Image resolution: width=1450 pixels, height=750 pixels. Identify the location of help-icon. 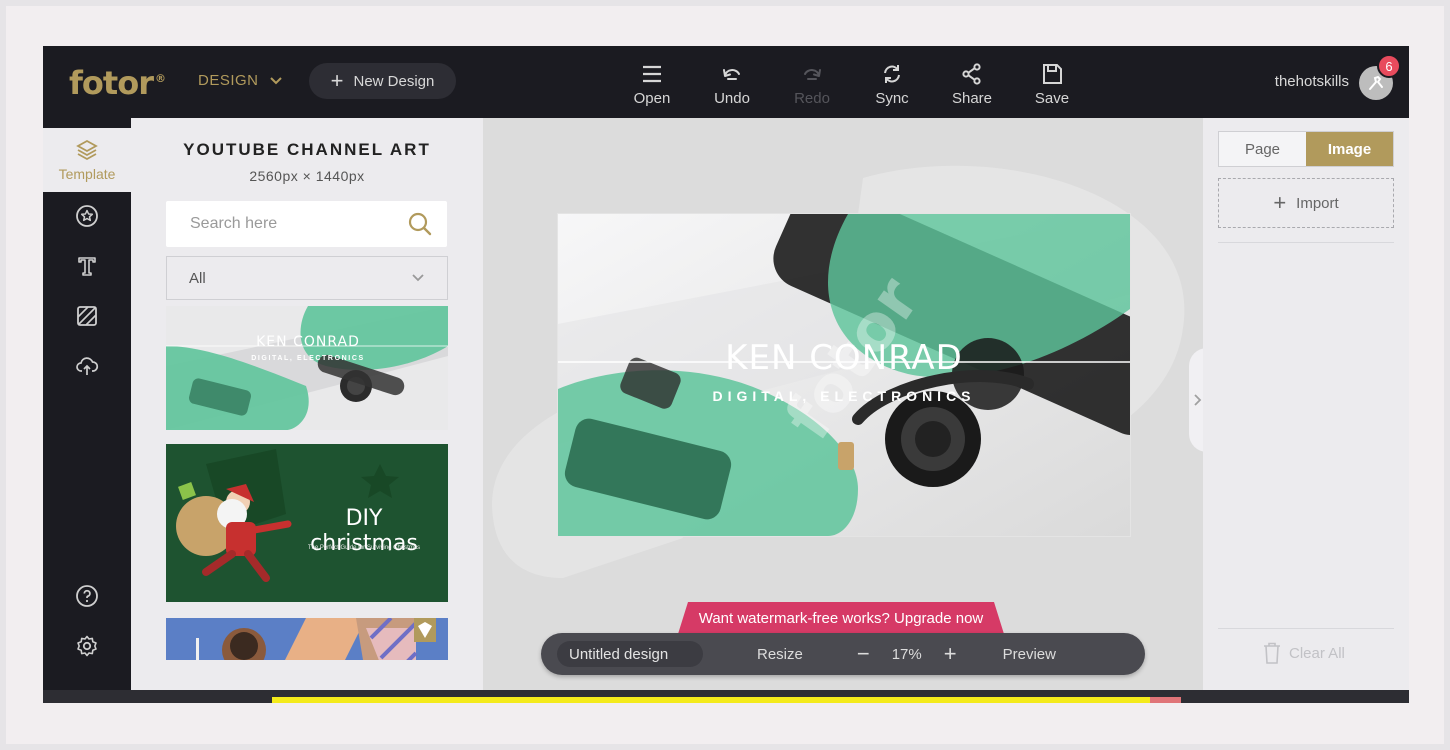
(87, 596).